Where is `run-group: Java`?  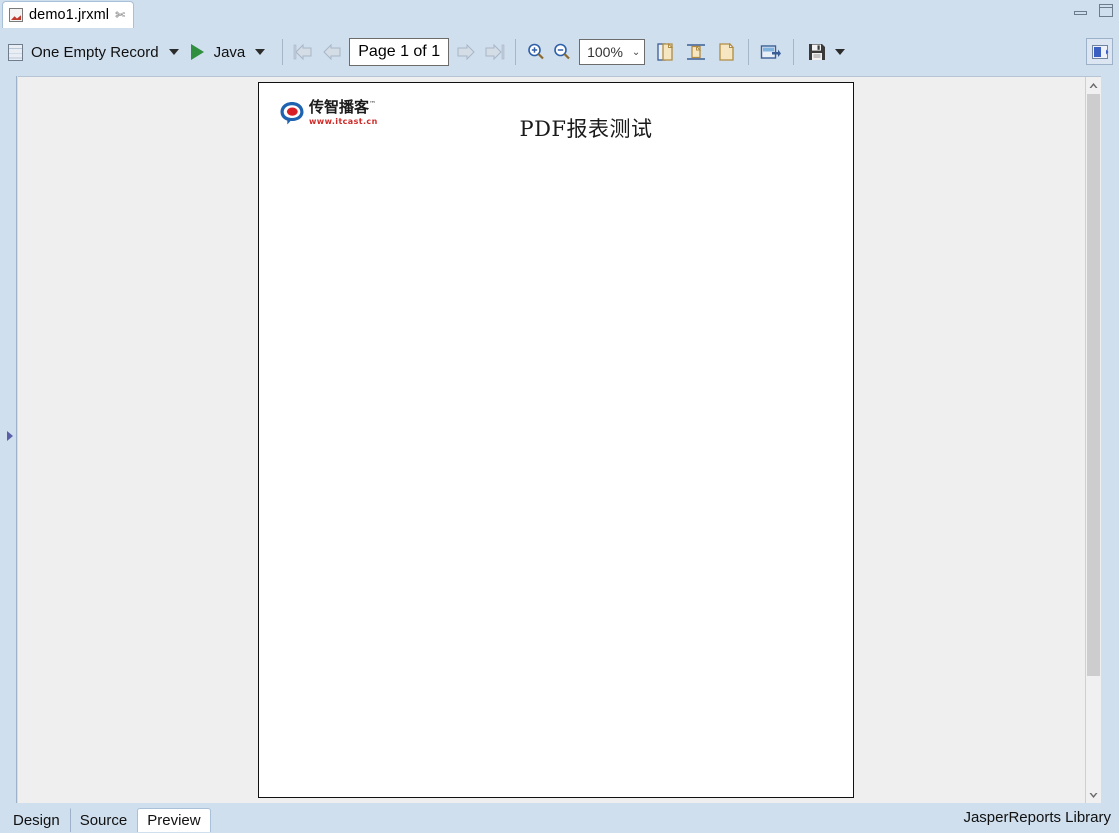 run-group: Java is located at coordinates (232, 52).